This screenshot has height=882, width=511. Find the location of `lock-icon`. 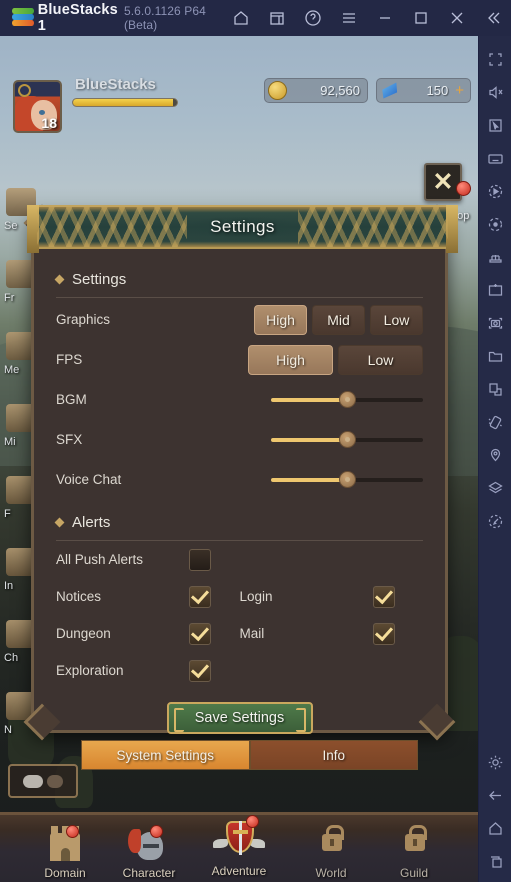

lock-icon is located at coordinates (331, 845).